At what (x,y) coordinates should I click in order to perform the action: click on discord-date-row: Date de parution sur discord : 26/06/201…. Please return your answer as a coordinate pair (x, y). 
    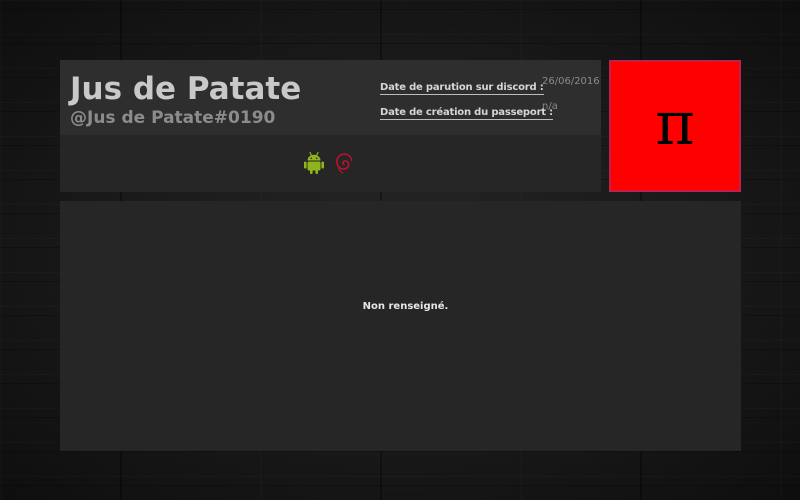
    Looking at the image, I should click on (490, 85).